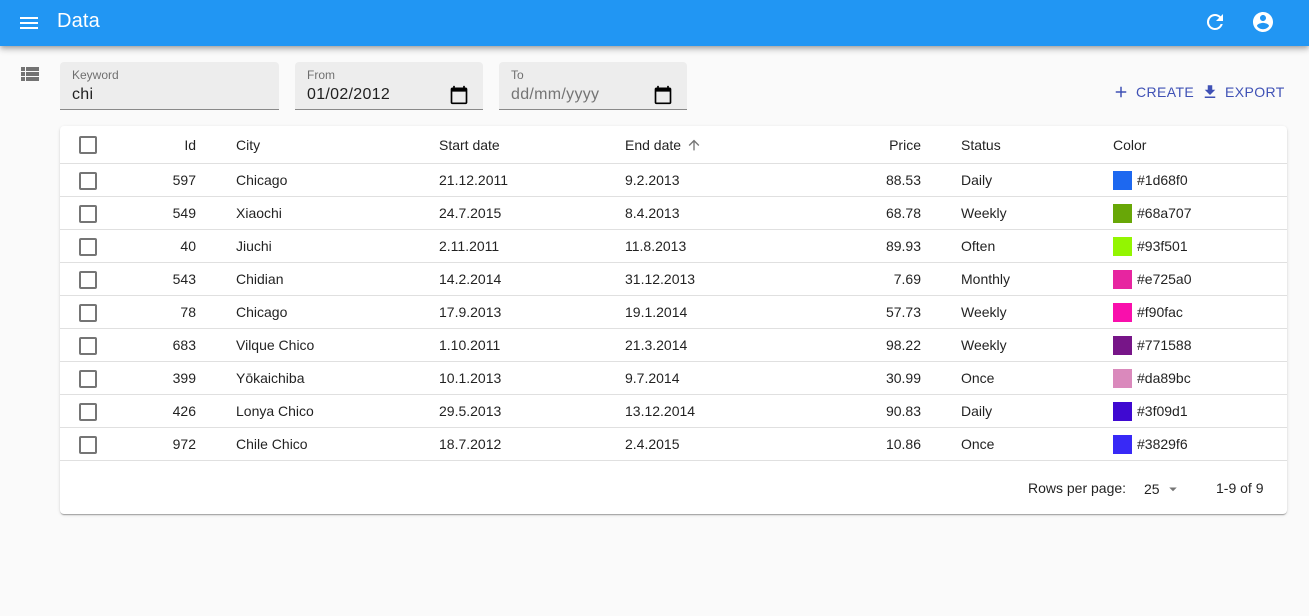  What do you see at coordinates (1153, 92) in the screenshot?
I see `create-button: CREATE` at bounding box center [1153, 92].